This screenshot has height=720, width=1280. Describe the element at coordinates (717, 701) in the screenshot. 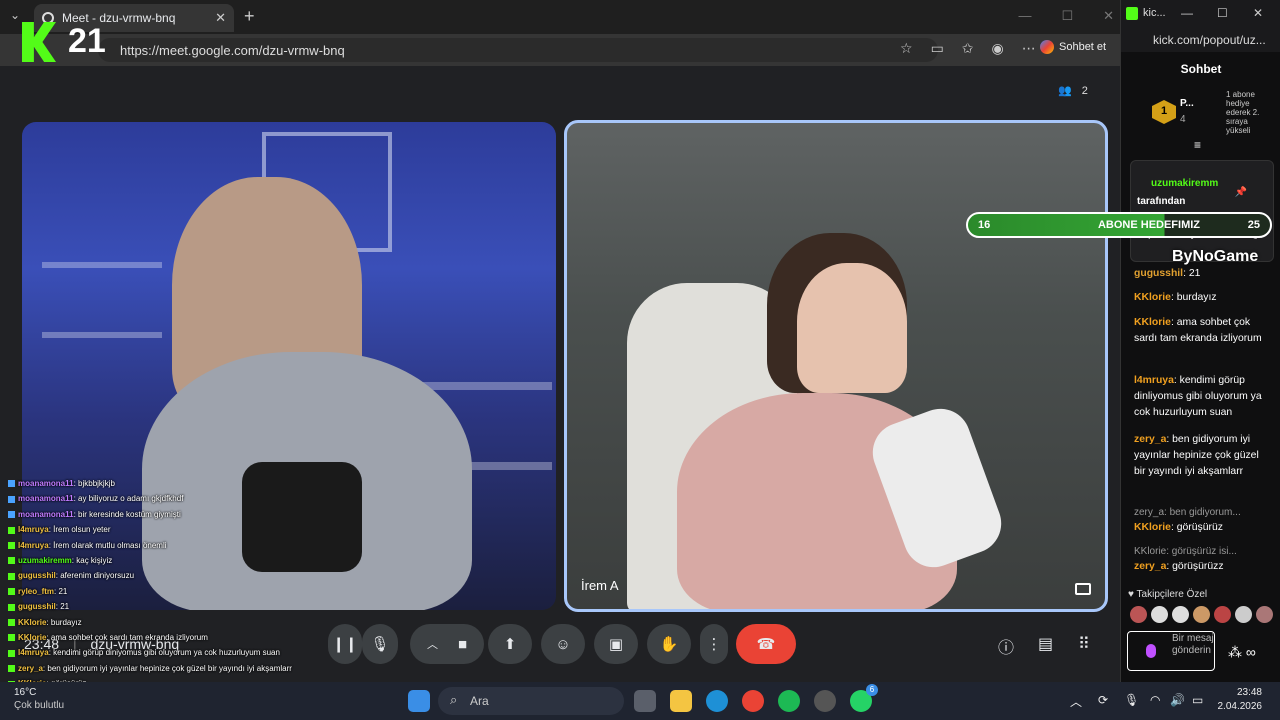

I see `edge-icon` at that location.